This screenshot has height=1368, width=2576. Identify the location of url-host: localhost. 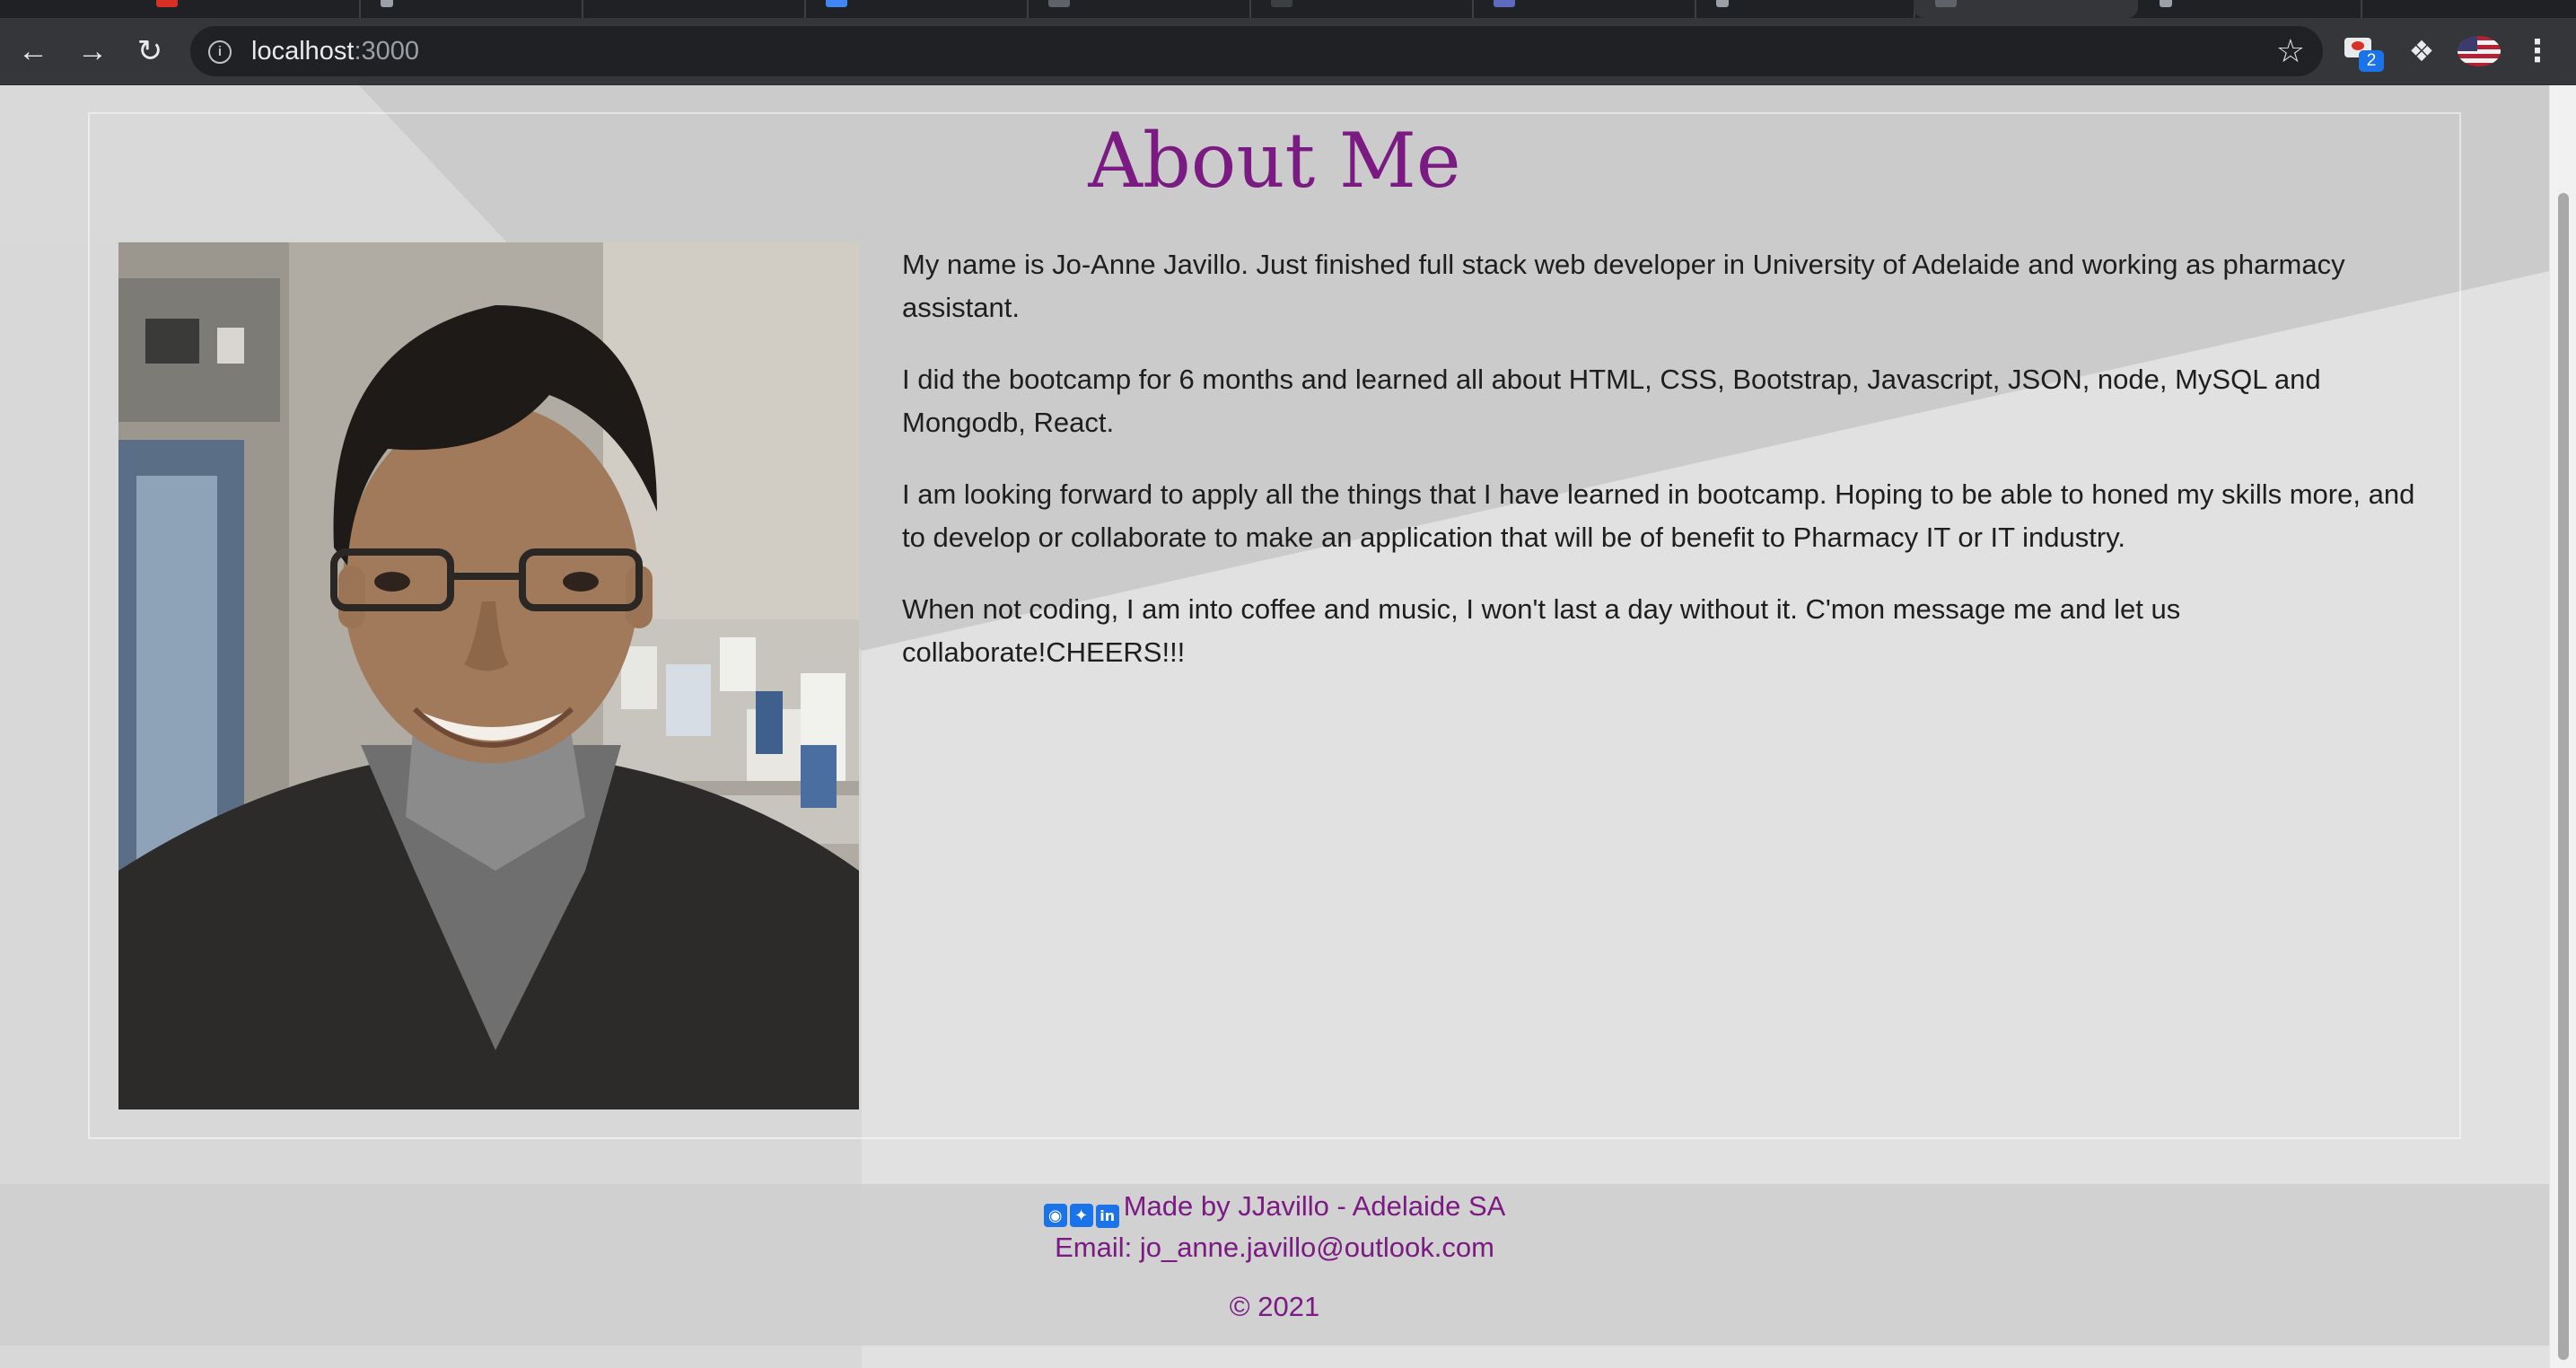
(303, 51).